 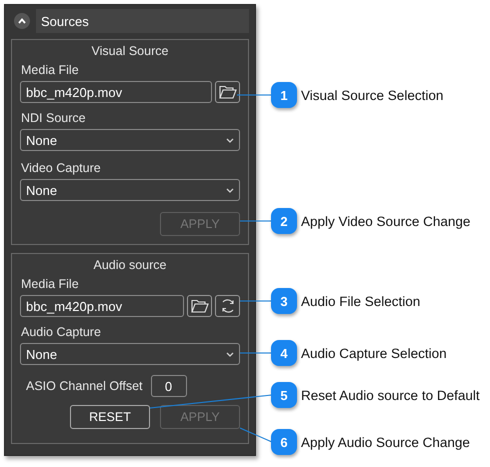 What do you see at coordinates (284, 95) in the screenshot?
I see `callout-number: 1` at bounding box center [284, 95].